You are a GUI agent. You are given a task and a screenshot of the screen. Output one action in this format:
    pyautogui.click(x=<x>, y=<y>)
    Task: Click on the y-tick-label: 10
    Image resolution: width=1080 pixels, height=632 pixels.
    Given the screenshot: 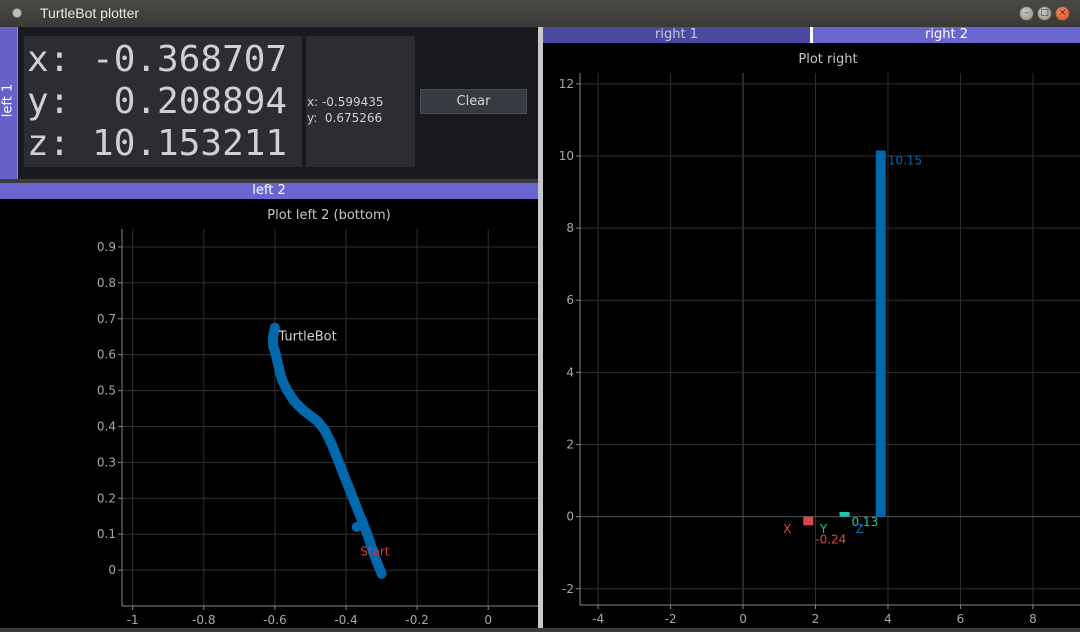 What is the action you would take?
    pyautogui.click(x=566, y=156)
    